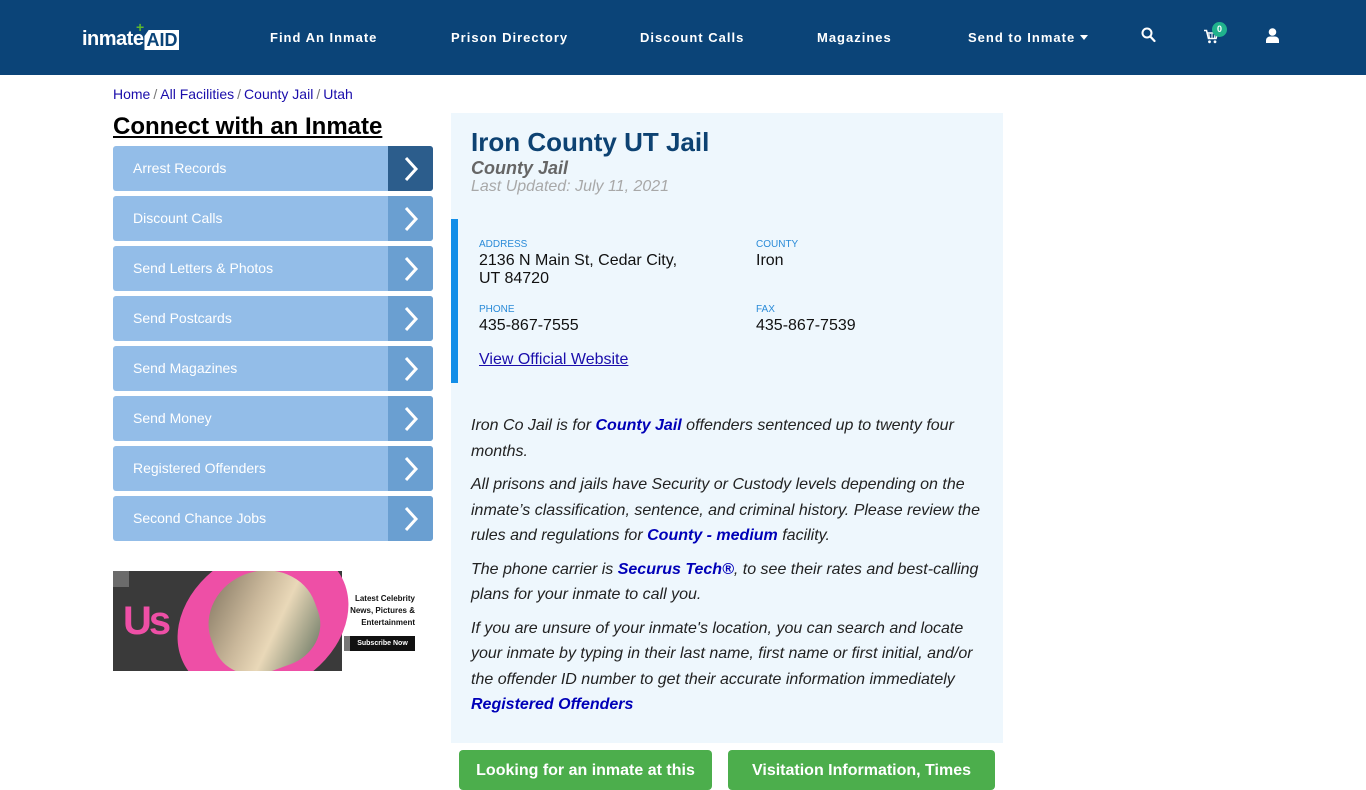 The width and height of the screenshot is (1366, 790). I want to click on nav-discount-calls: Discount Calls, so click(692, 38).